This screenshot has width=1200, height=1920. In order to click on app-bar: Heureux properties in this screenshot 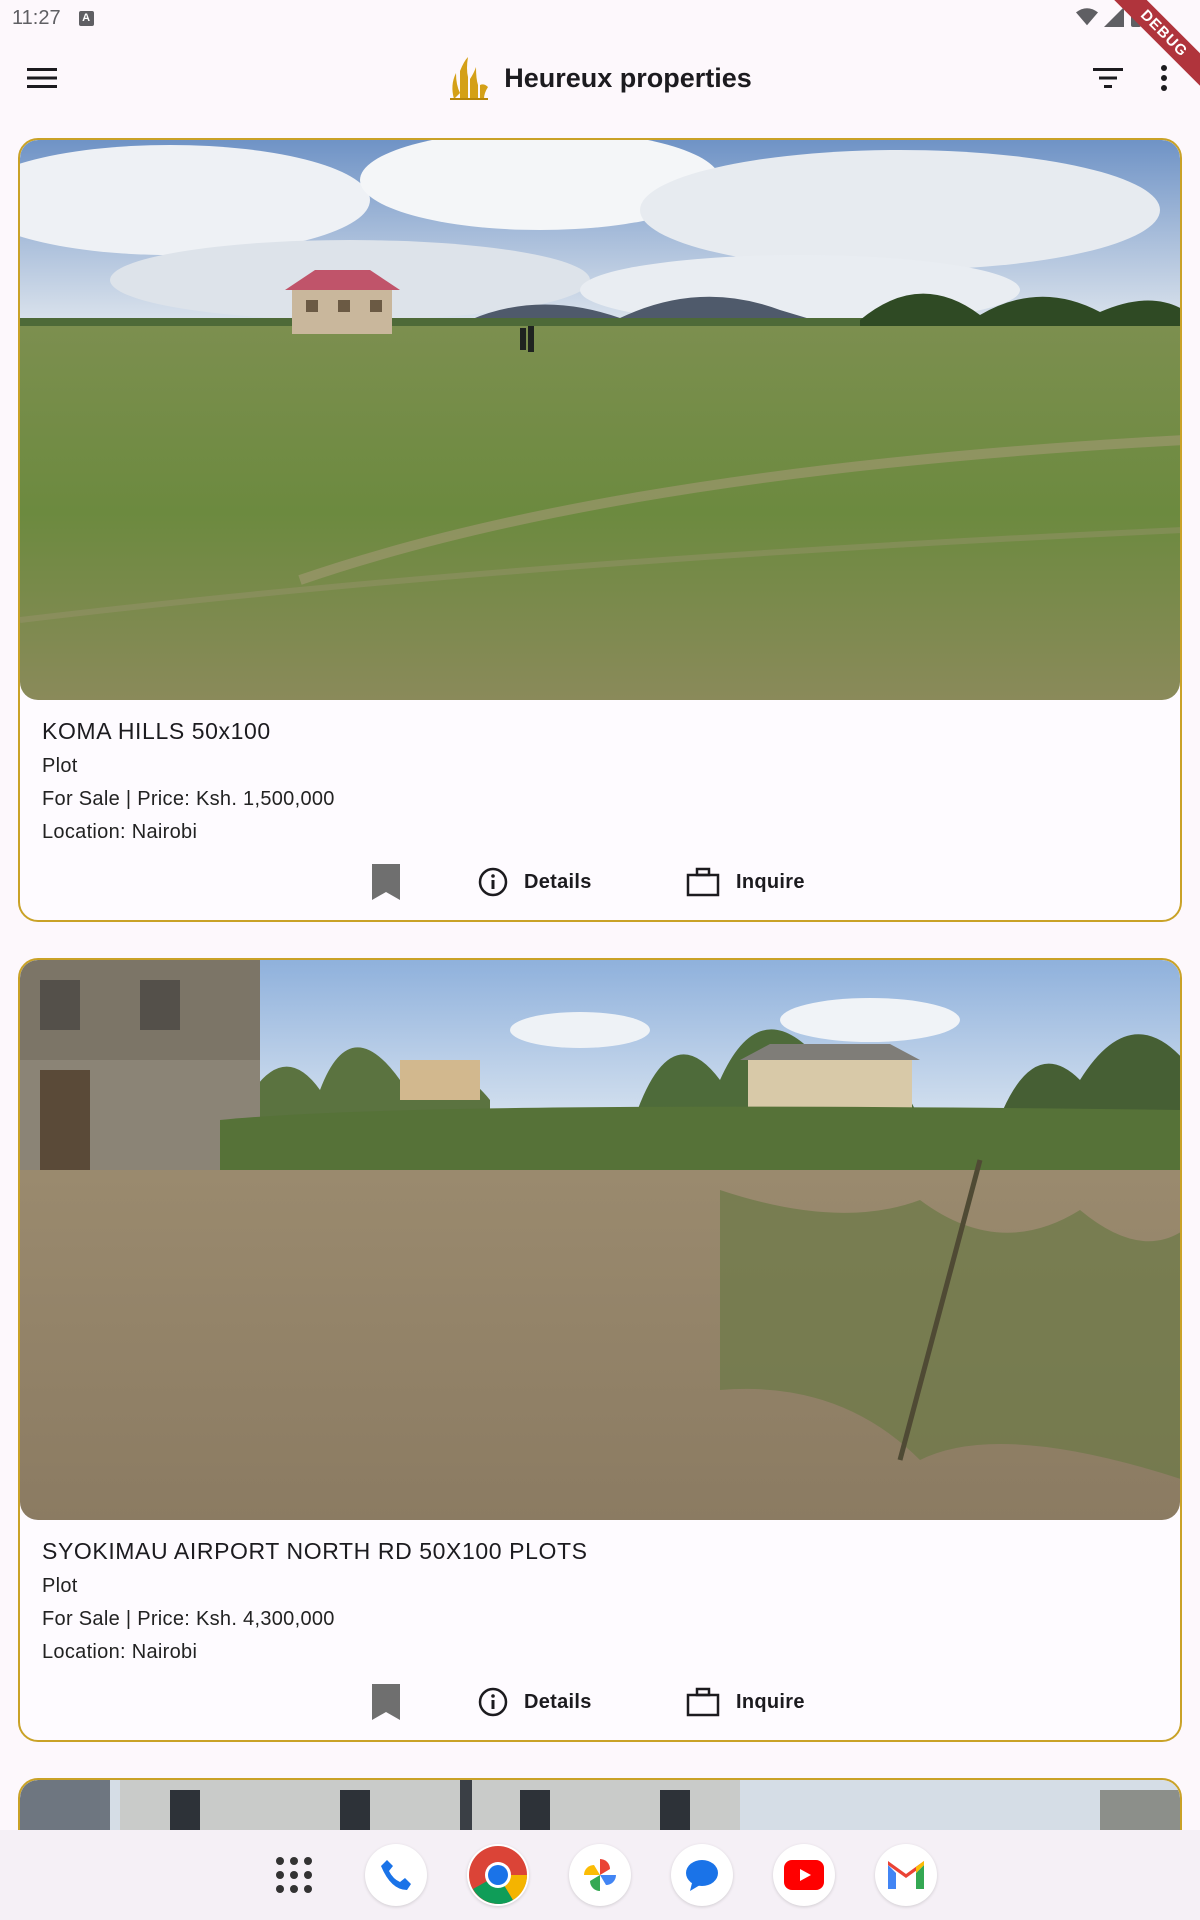, I will do `click(600, 78)`.